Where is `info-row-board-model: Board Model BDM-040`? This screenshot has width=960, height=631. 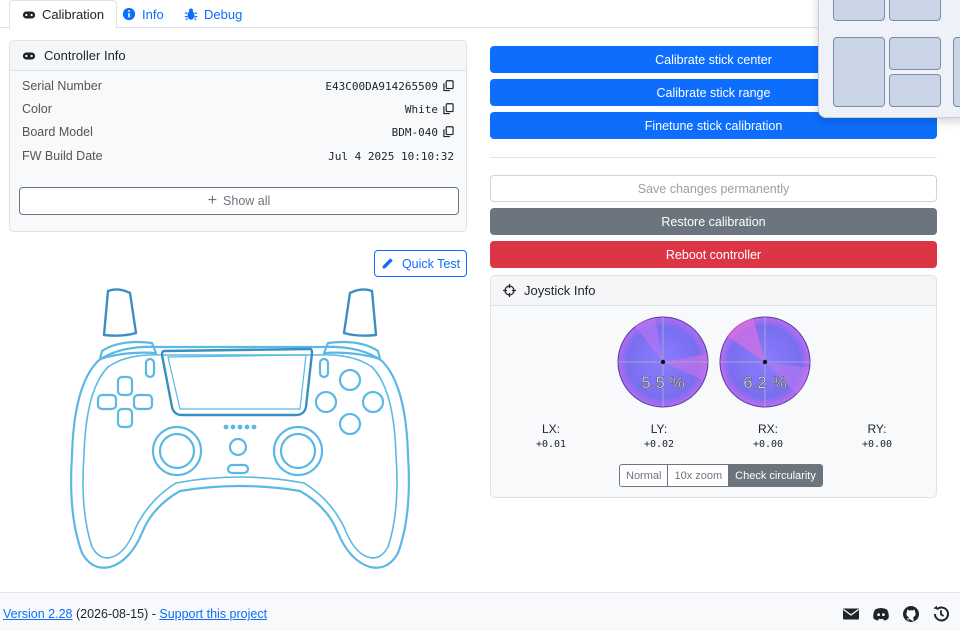 info-row-board-model: Board Model BDM-040 is located at coordinates (238, 132).